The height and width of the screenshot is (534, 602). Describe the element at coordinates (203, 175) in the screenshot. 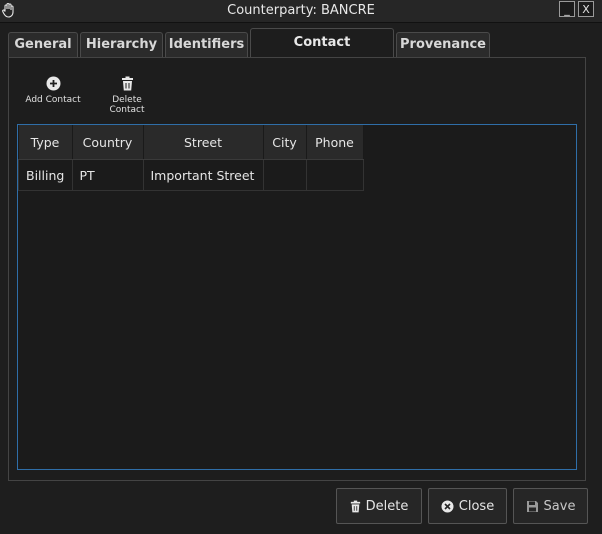

I see `cell-street: Important Street` at that location.